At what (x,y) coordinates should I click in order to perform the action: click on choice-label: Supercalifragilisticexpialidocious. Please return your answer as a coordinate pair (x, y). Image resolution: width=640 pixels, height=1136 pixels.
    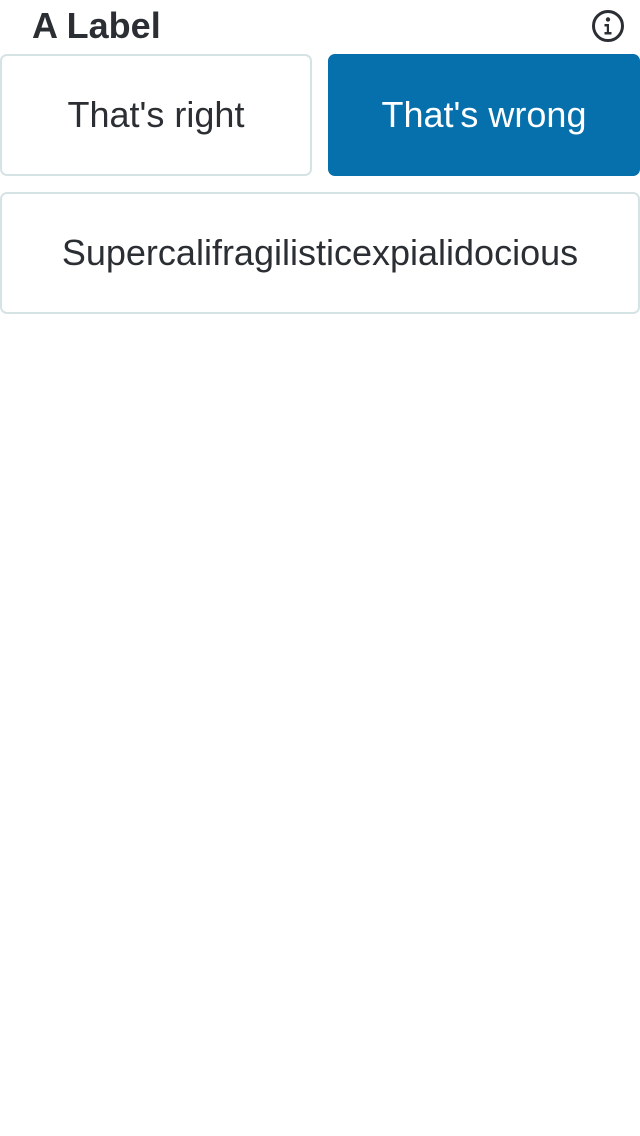
    Looking at the image, I should click on (320, 252).